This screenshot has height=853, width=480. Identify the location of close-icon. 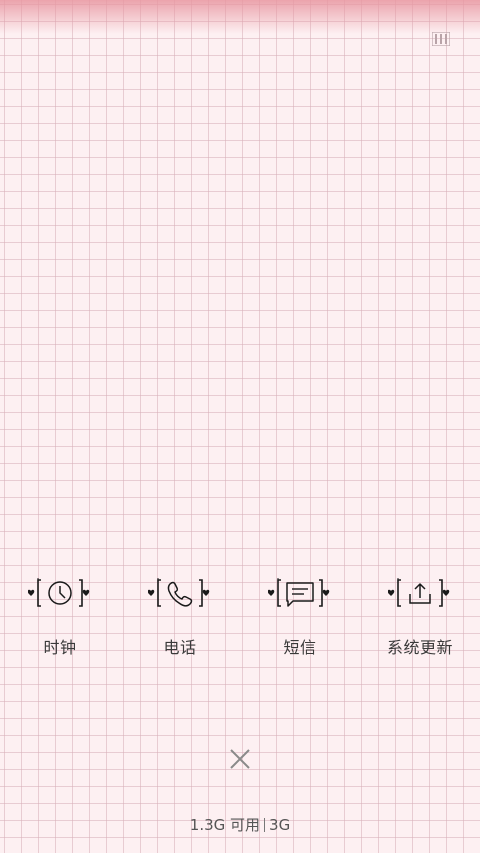
(240, 759).